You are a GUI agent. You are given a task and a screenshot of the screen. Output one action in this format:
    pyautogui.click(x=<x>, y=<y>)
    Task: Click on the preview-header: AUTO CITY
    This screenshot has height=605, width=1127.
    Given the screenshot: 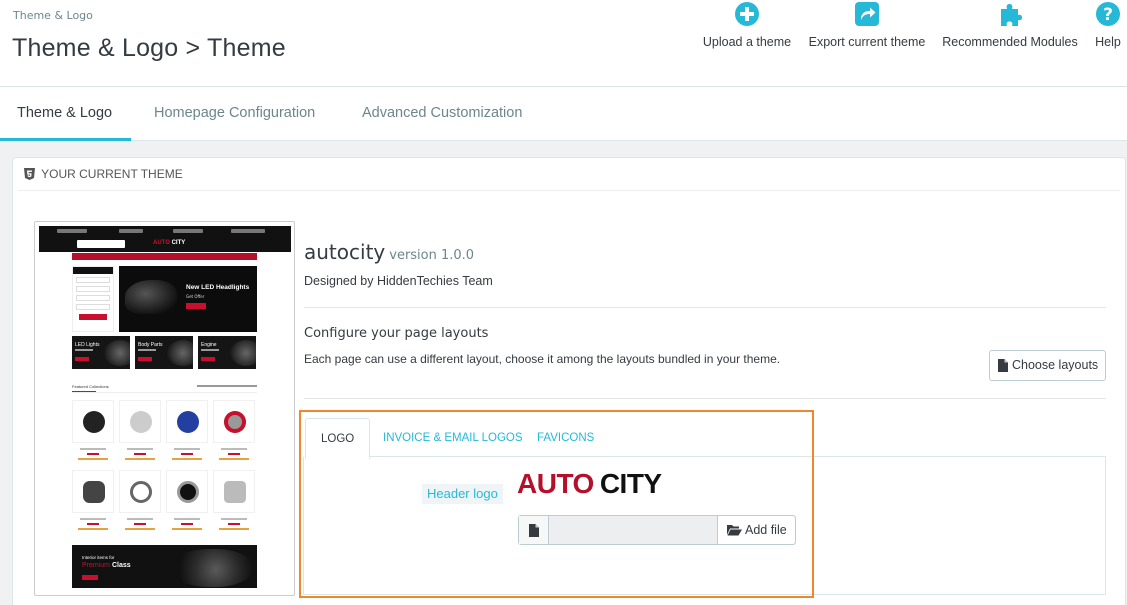 What is the action you would take?
    pyautogui.click(x=165, y=244)
    